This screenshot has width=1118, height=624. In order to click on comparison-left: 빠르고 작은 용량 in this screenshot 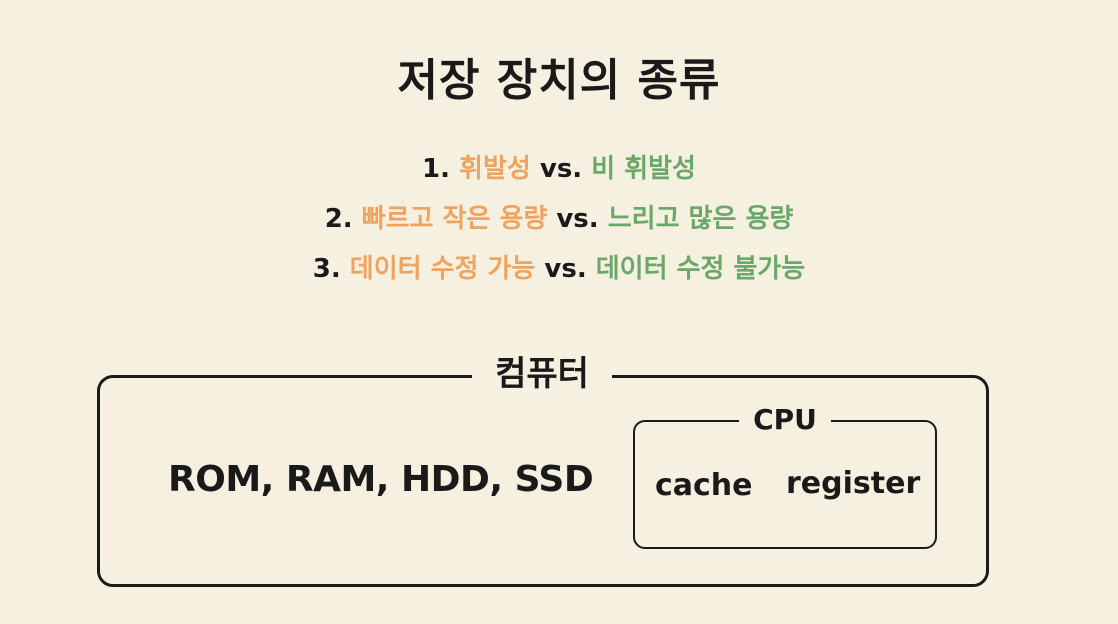, I will do `click(454, 219)`.